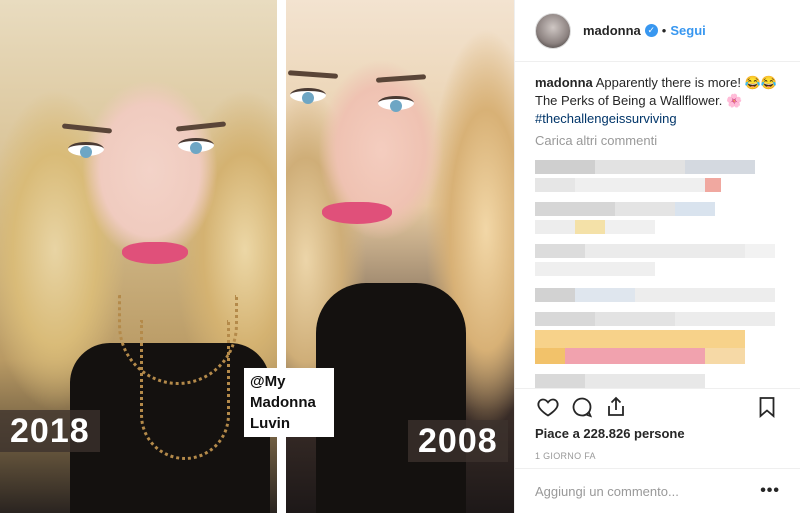  I want to click on add-comment-bar: •••, so click(657, 490).